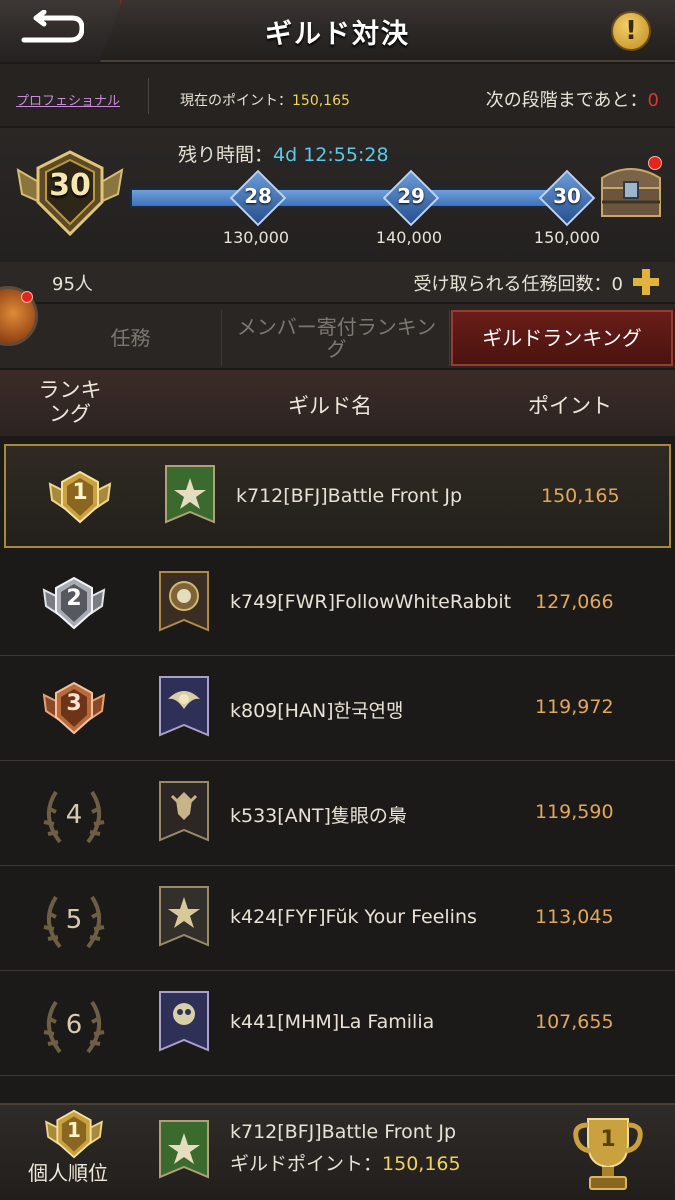 The width and height of the screenshot is (675, 1200). I want to click on milestone-points-28: 130,000, so click(256, 237).